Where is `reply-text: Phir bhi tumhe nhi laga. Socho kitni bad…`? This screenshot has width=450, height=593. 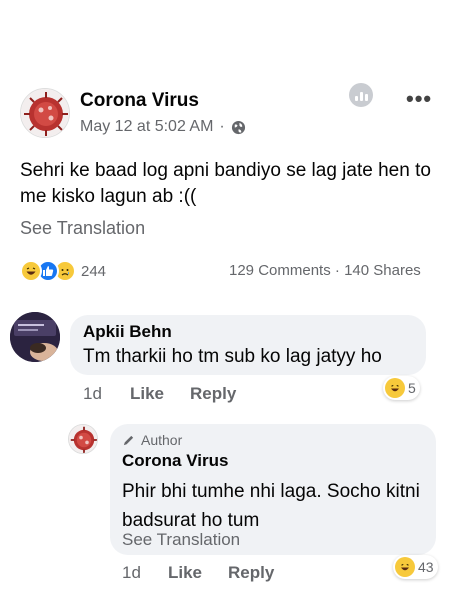
reply-text: Phir bhi tumhe nhi laga. Socho kitni bad… is located at coordinates (271, 506).